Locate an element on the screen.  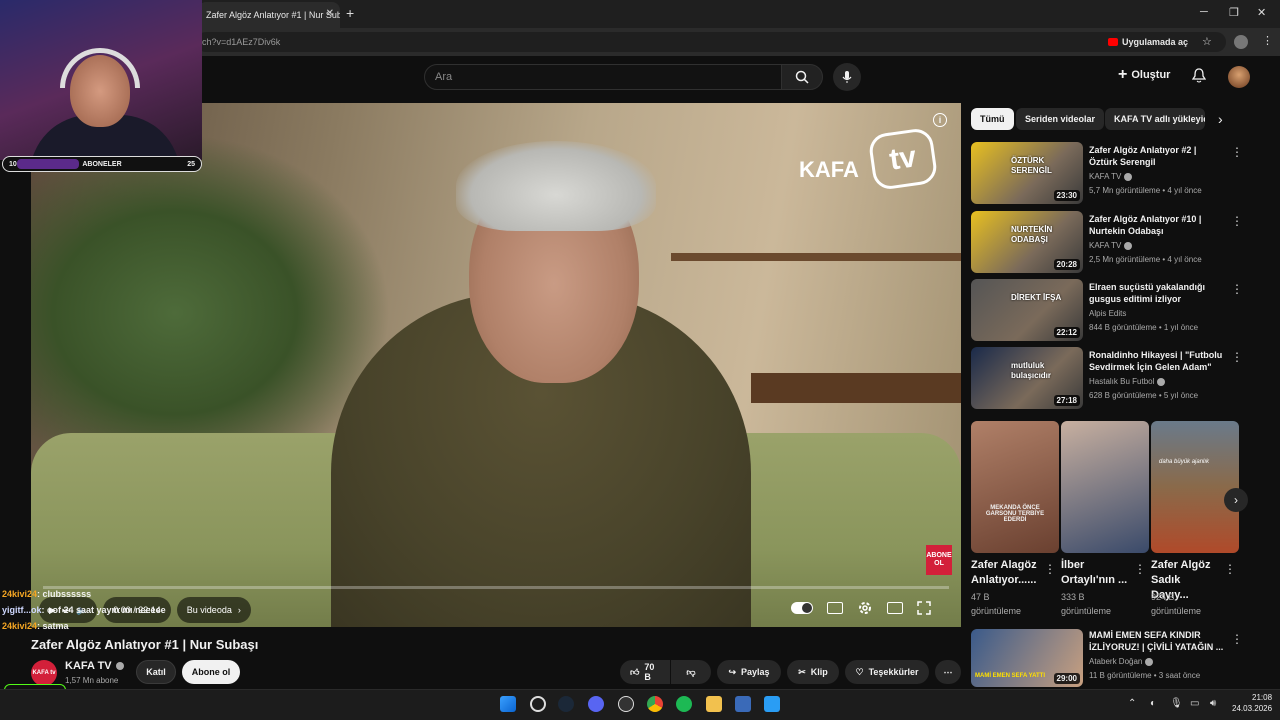
profile-icon is located at coordinates (1241, 42).